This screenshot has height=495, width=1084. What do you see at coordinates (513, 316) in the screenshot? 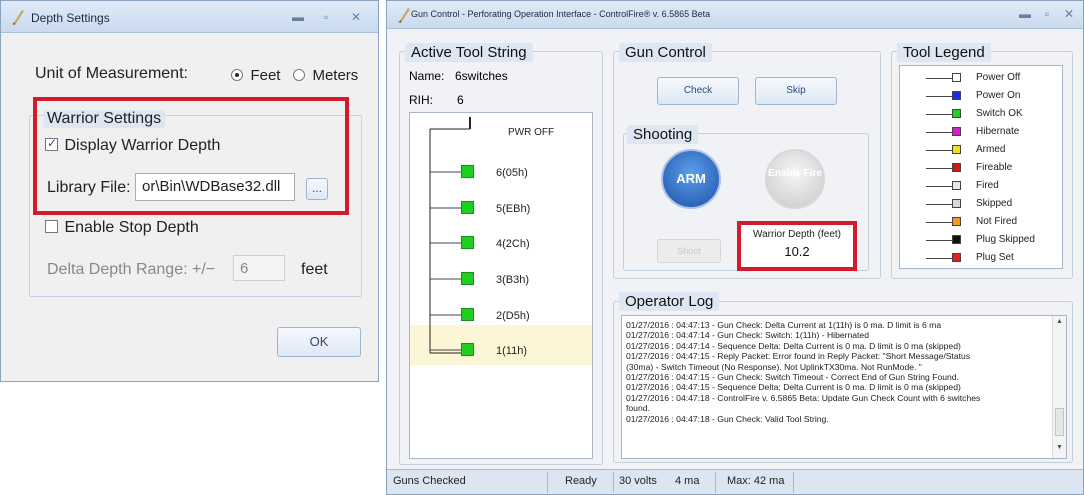
I see `switch-row-label: 2(D5h)` at bounding box center [513, 316].